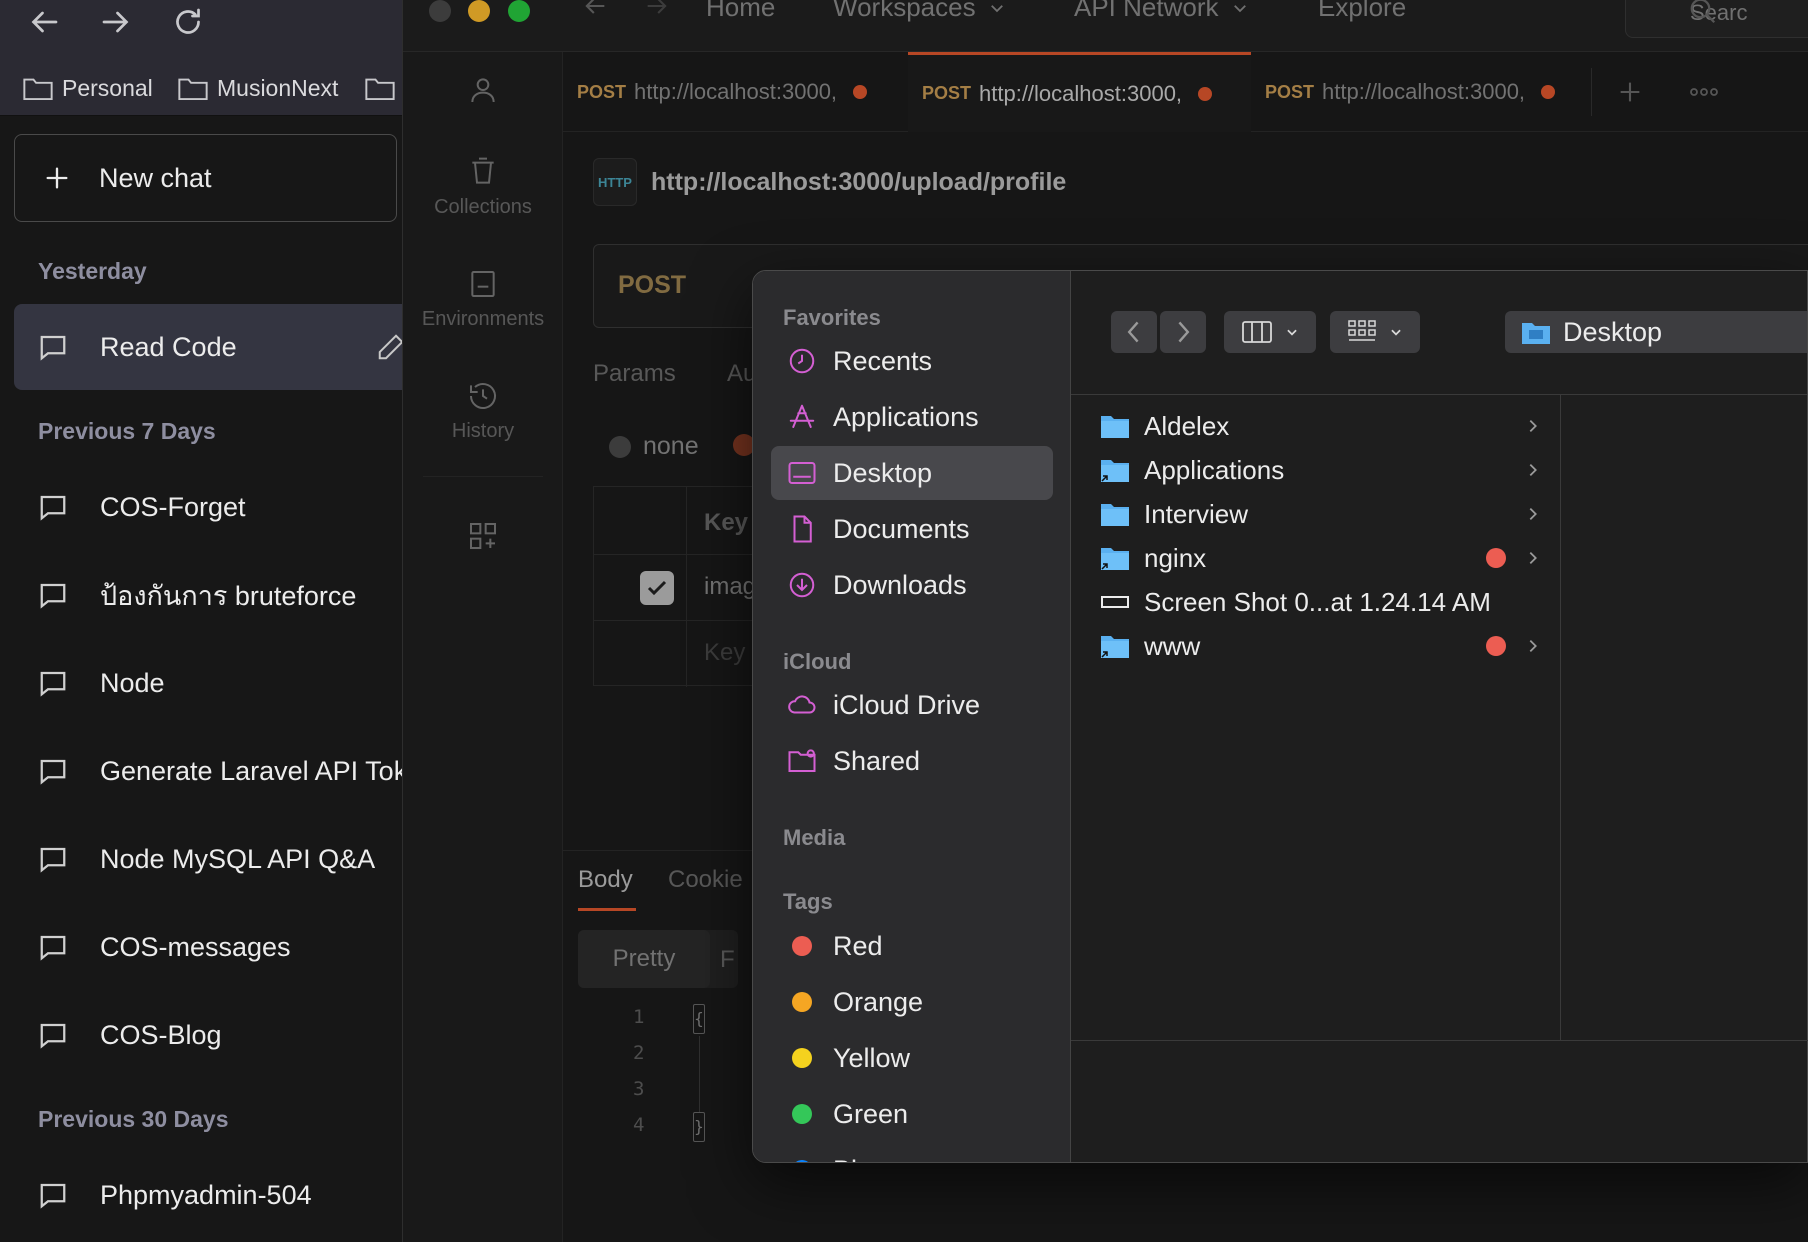 This screenshot has height=1242, width=1808. I want to click on rail-label: History, so click(483, 431).